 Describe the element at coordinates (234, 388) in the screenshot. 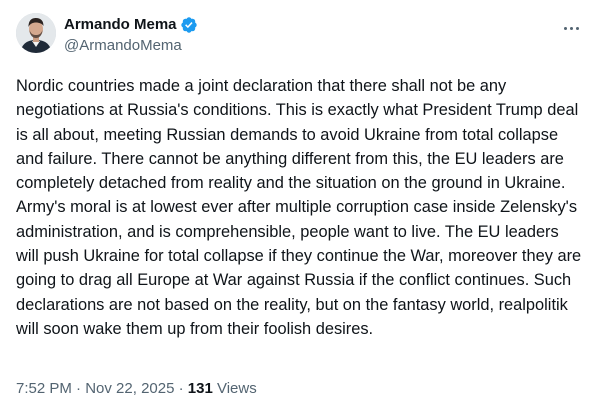

I see `views-label: Views` at that location.